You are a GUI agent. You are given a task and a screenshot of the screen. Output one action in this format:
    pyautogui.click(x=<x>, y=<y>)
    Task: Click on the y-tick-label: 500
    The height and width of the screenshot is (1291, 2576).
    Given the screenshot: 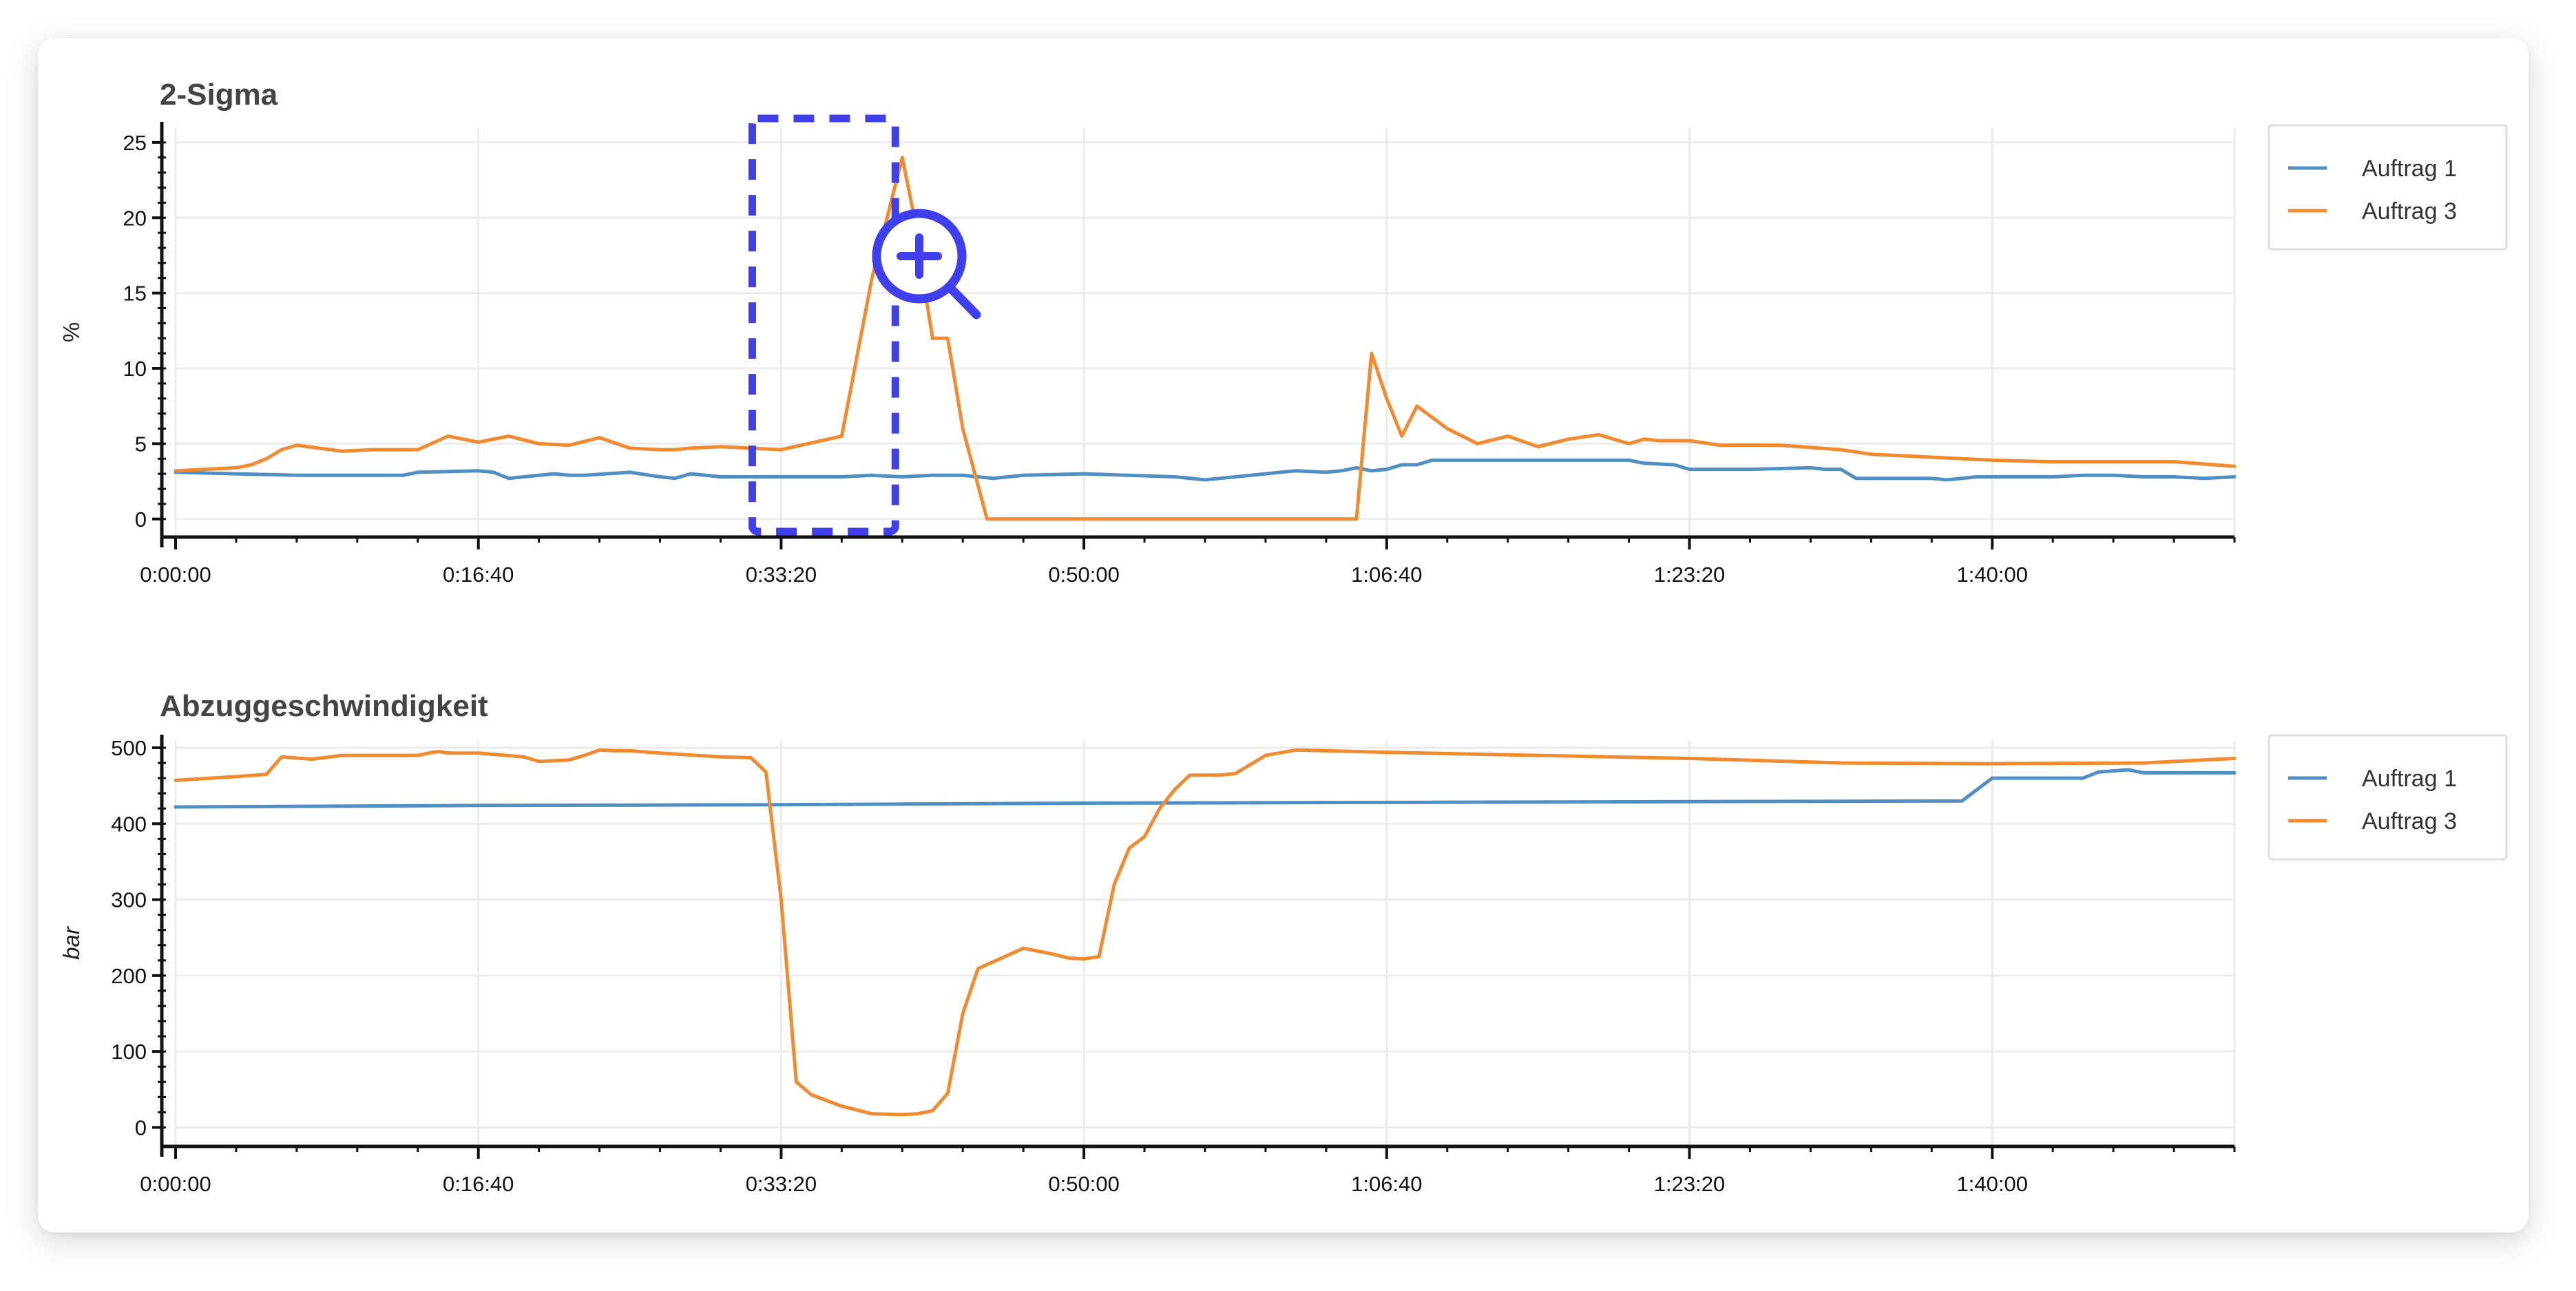 What is the action you would take?
    pyautogui.click(x=129, y=748)
    